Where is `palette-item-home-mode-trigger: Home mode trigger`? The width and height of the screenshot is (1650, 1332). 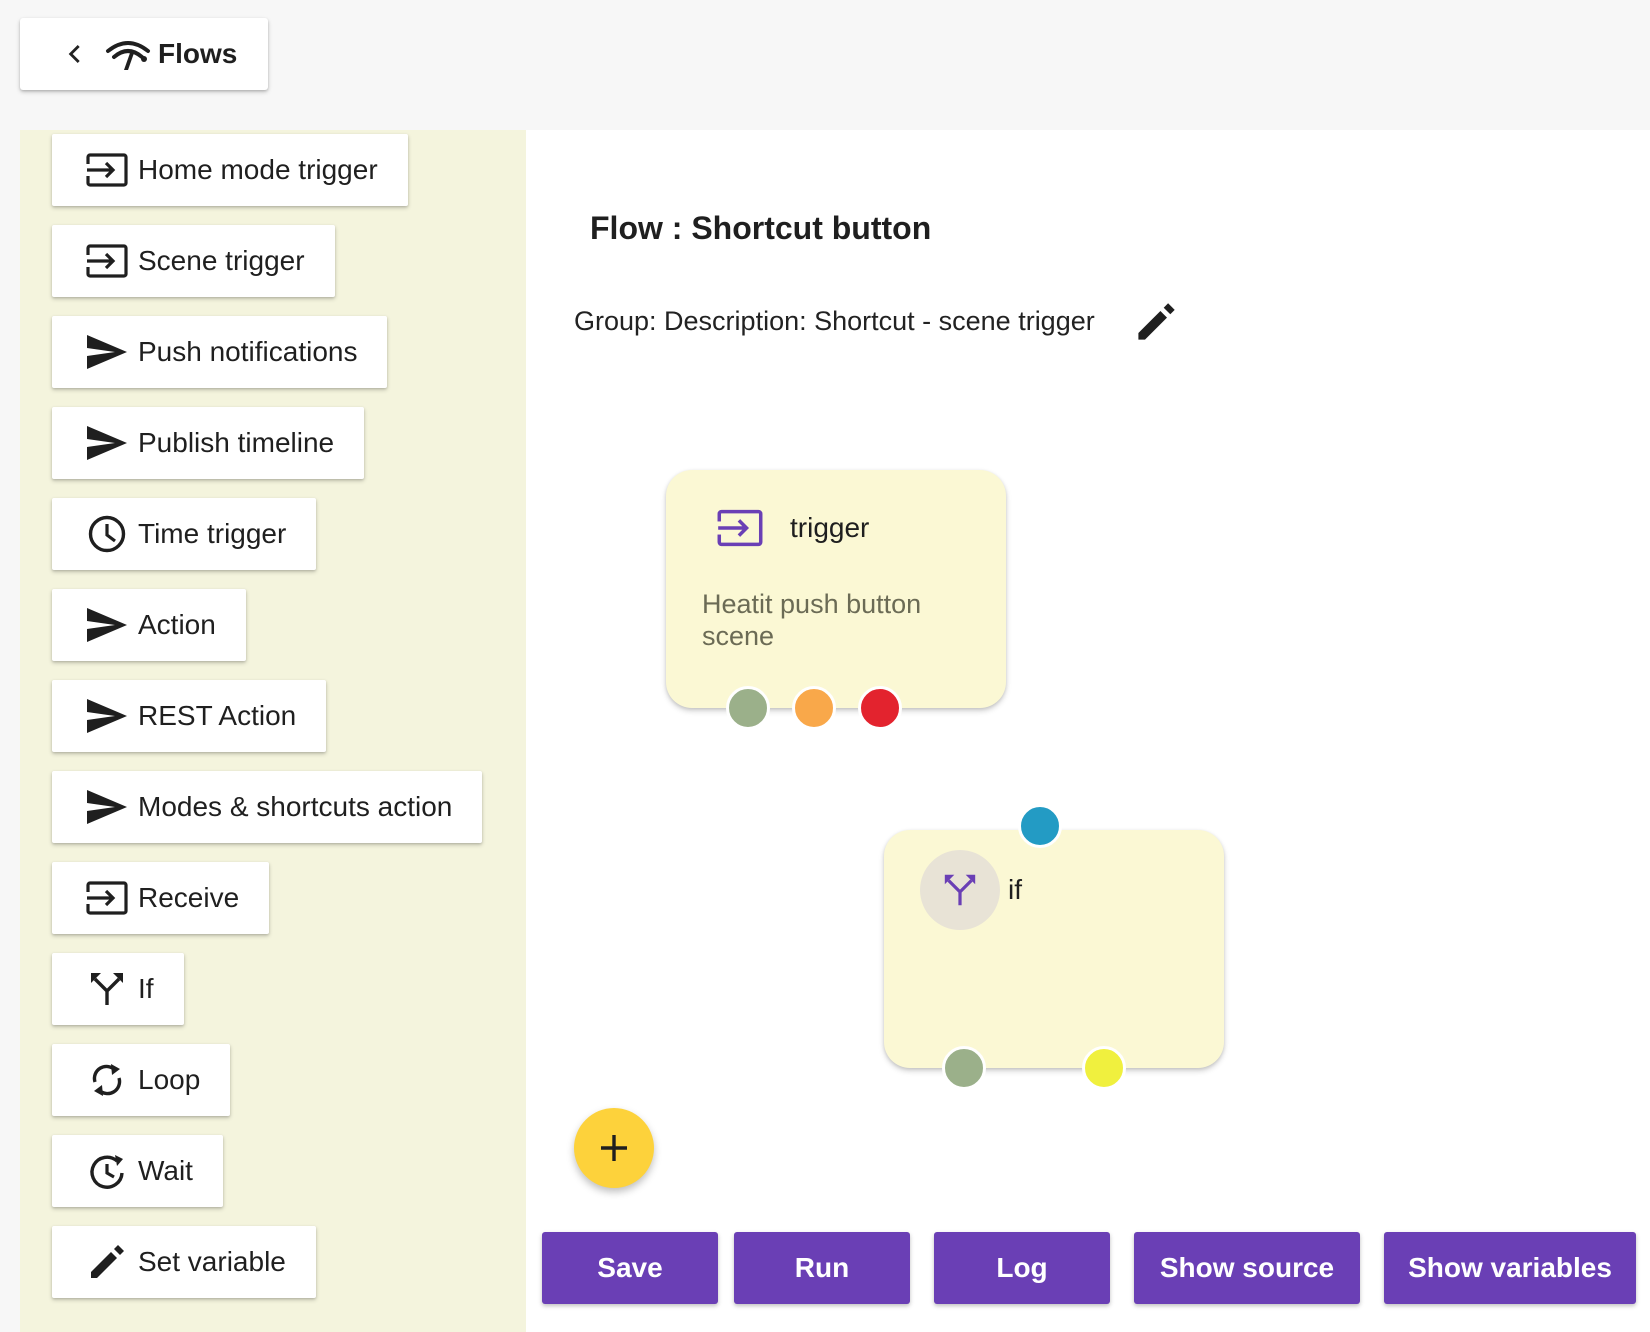 palette-item-home-mode-trigger: Home mode trigger is located at coordinates (230, 170).